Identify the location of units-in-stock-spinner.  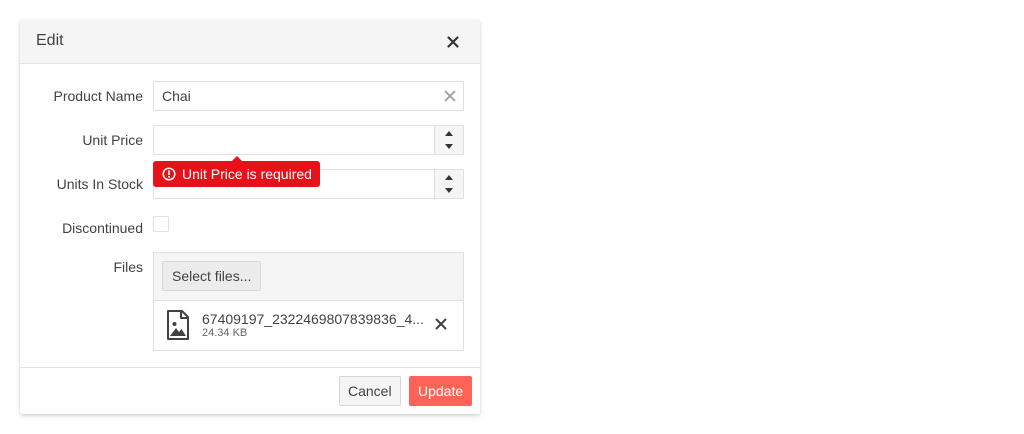
(448, 184).